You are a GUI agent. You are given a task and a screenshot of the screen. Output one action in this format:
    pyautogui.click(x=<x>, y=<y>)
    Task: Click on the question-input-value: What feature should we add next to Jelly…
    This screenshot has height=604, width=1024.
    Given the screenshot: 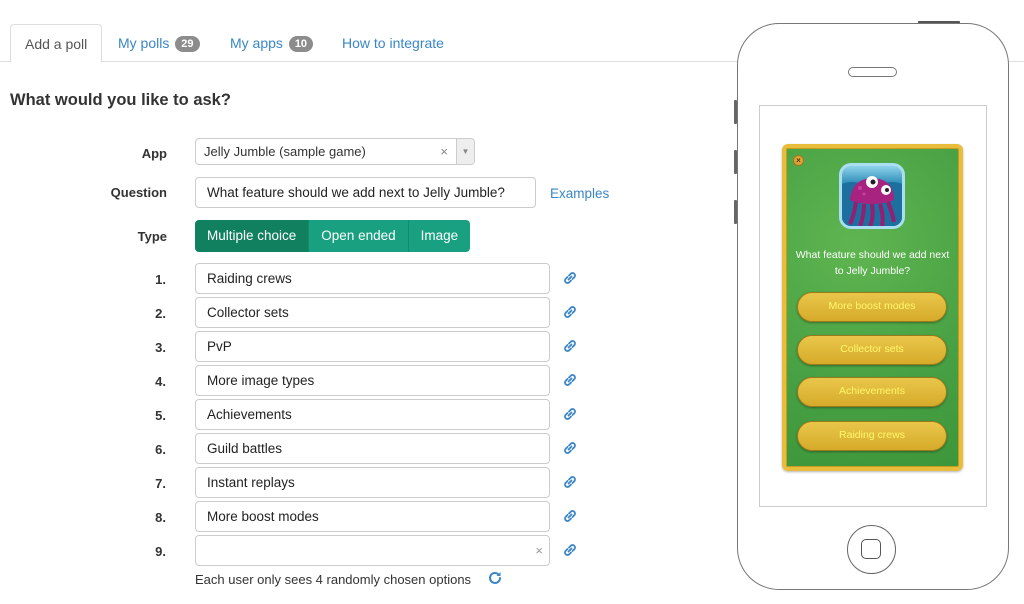 What is the action you would take?
    pyautogui.click(x=356, y=192)
    